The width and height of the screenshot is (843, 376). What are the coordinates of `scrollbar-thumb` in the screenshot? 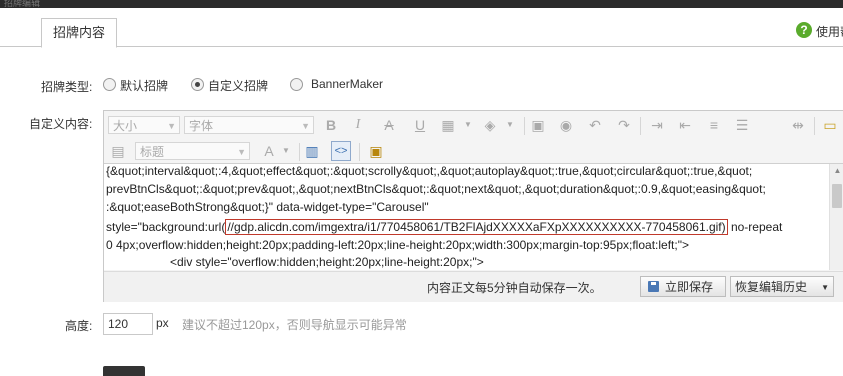 It's located at (837, 196).